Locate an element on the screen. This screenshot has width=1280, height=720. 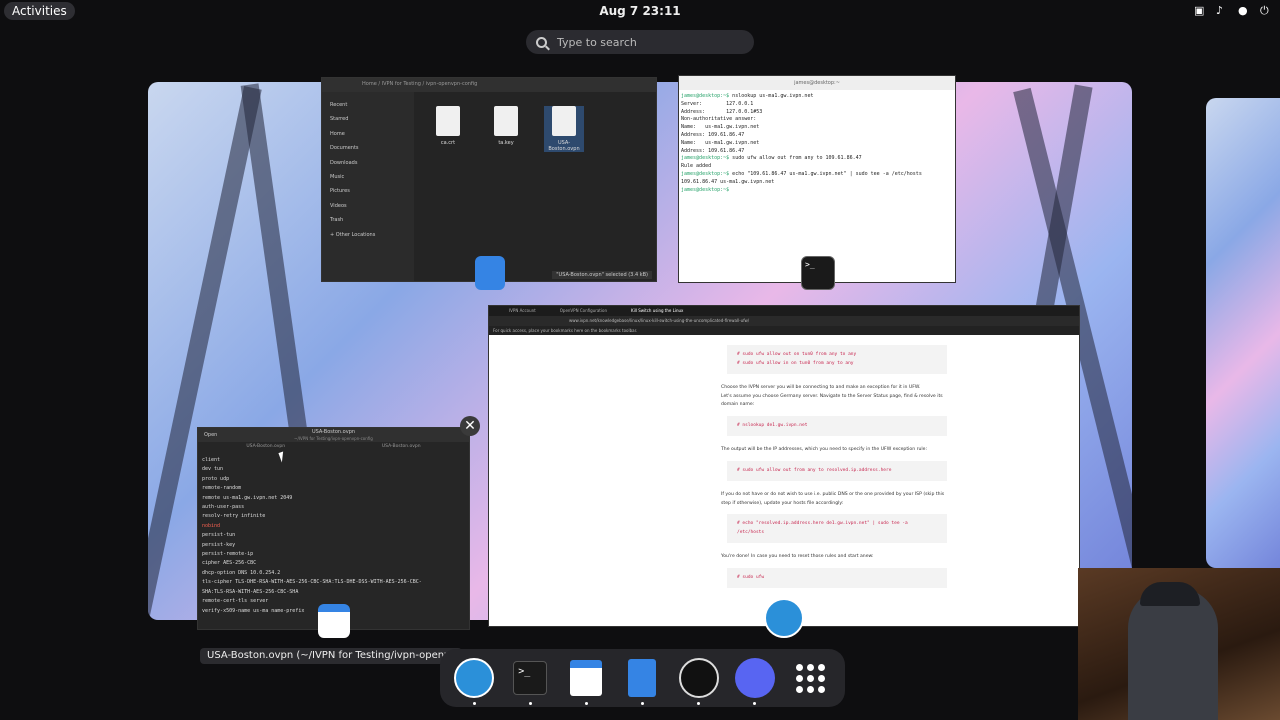
dock-text-editor is located at coordinates (586, 680).